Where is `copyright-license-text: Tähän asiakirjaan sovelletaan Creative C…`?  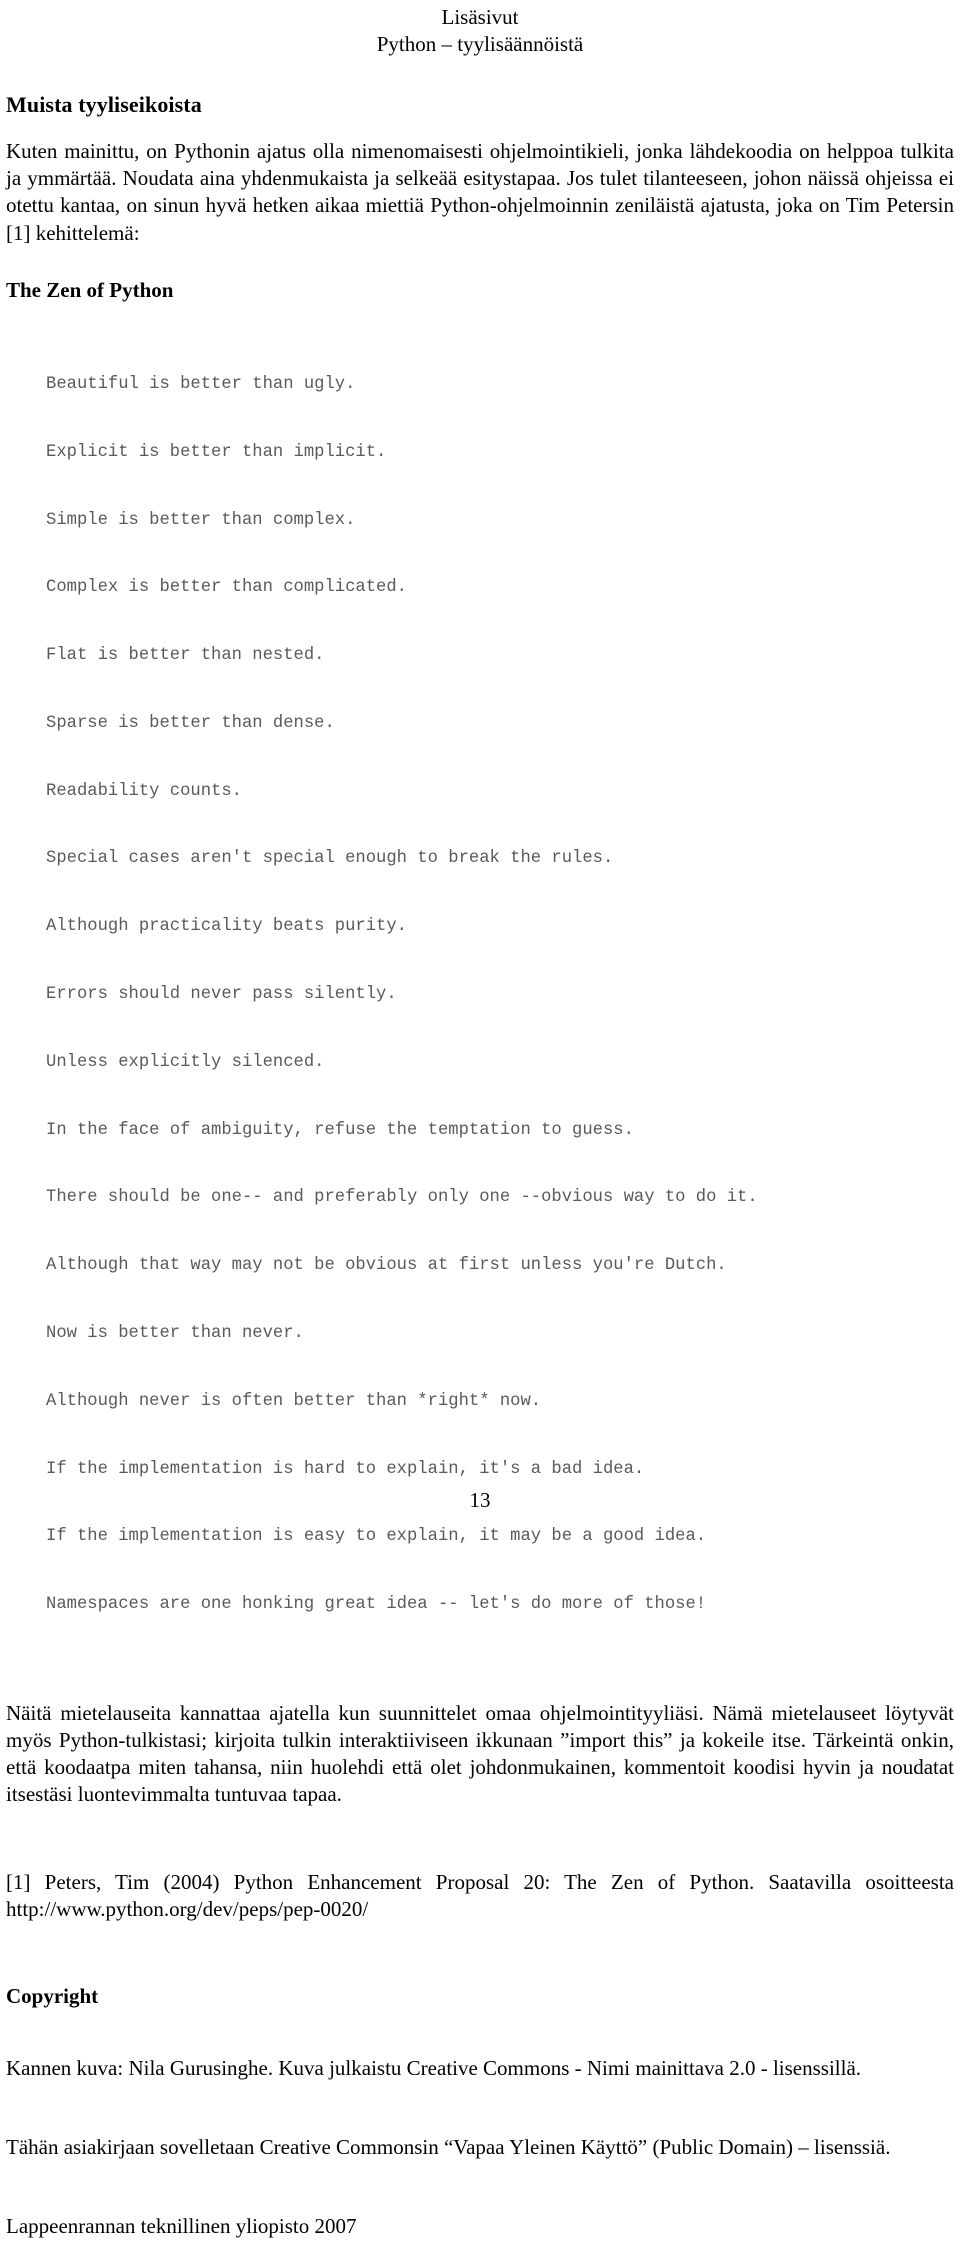 copyright-license-text: Tähän asiakirjaan sovelletaan Creative C… is located at coordinates (448, 2147).